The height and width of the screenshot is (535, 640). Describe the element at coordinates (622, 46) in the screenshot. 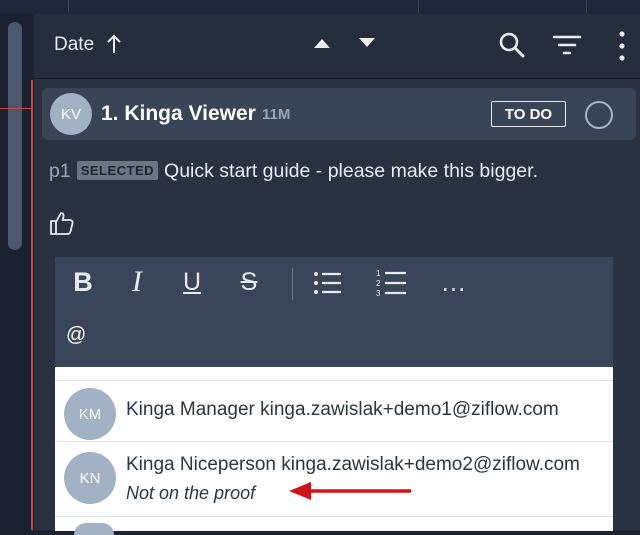

I see `more-options-icon` at that location.